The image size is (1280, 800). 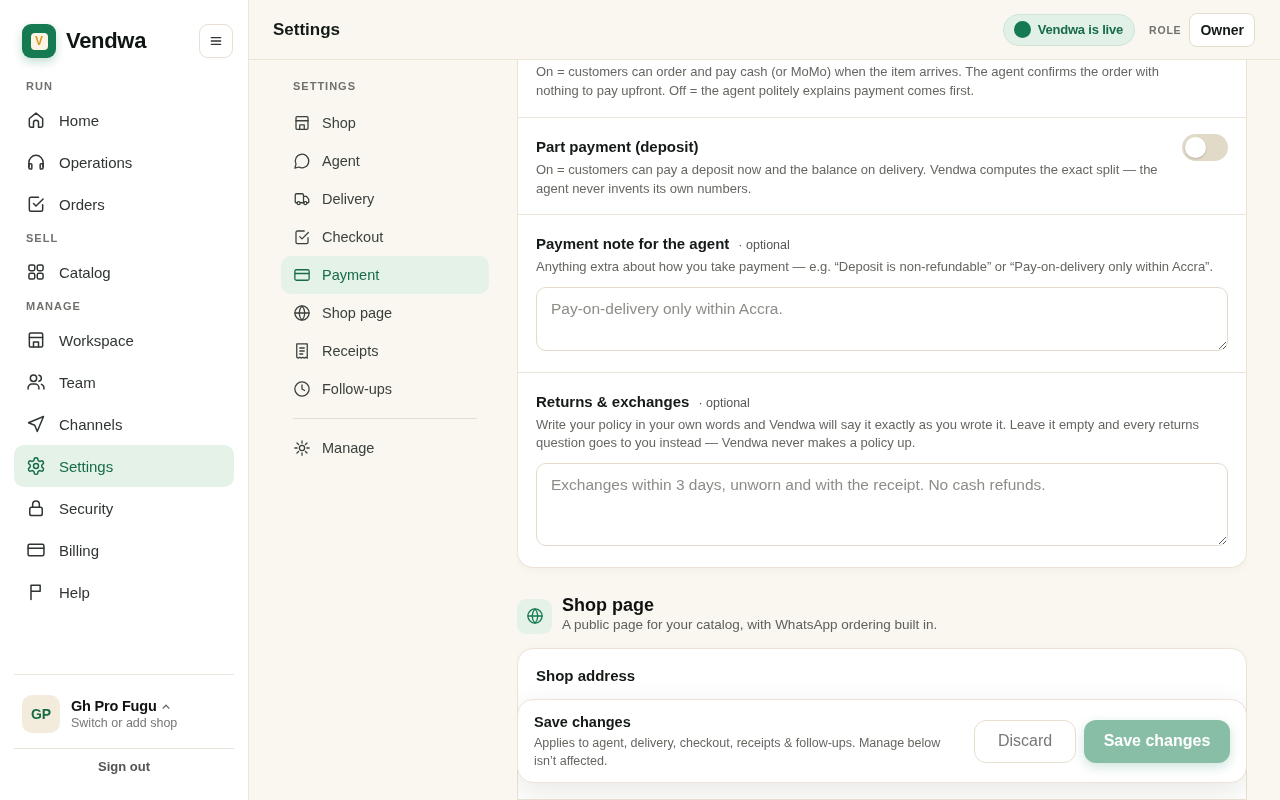 I want to click on settings-nav-label: Agent, so click(x=341, y=161).